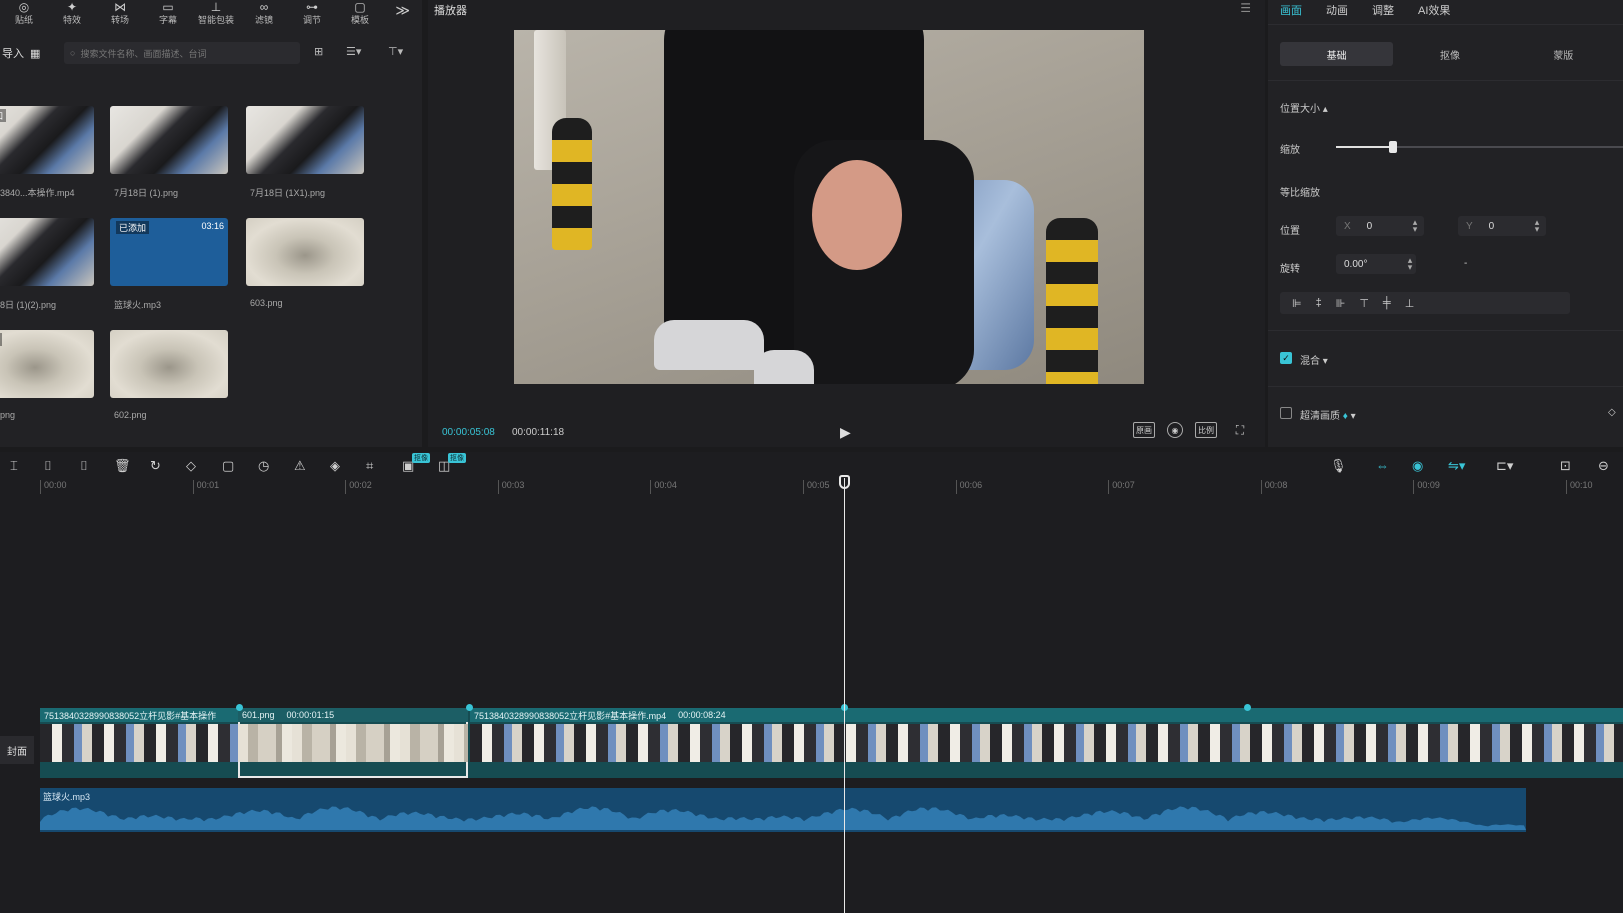 The width and height of the screenshot is (1623, 913). What do you see at coordinates (155, 466) in the screenshot?
I see `freeze-icon: ↻` at bounding box center [155, 466].